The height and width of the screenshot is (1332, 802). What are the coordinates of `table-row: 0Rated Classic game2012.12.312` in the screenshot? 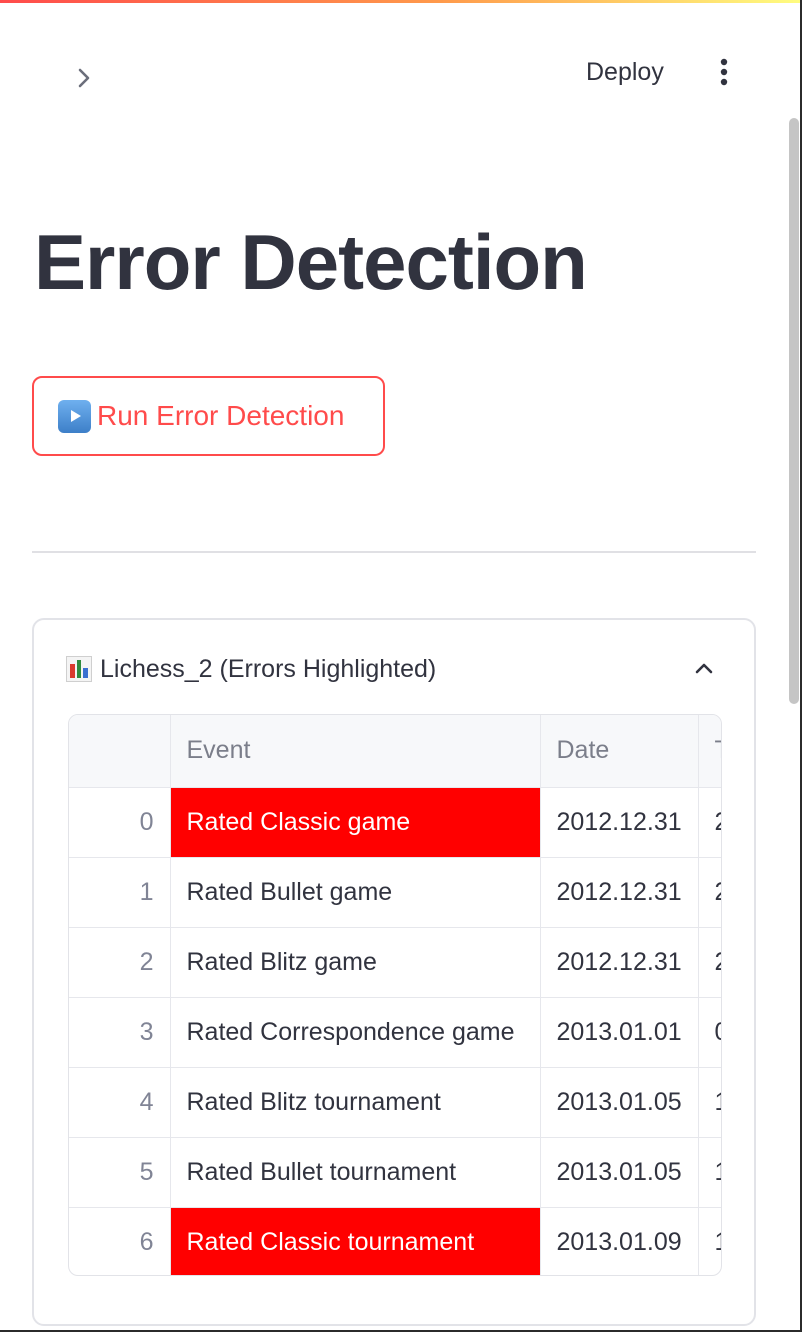 It's located at (395, 822).